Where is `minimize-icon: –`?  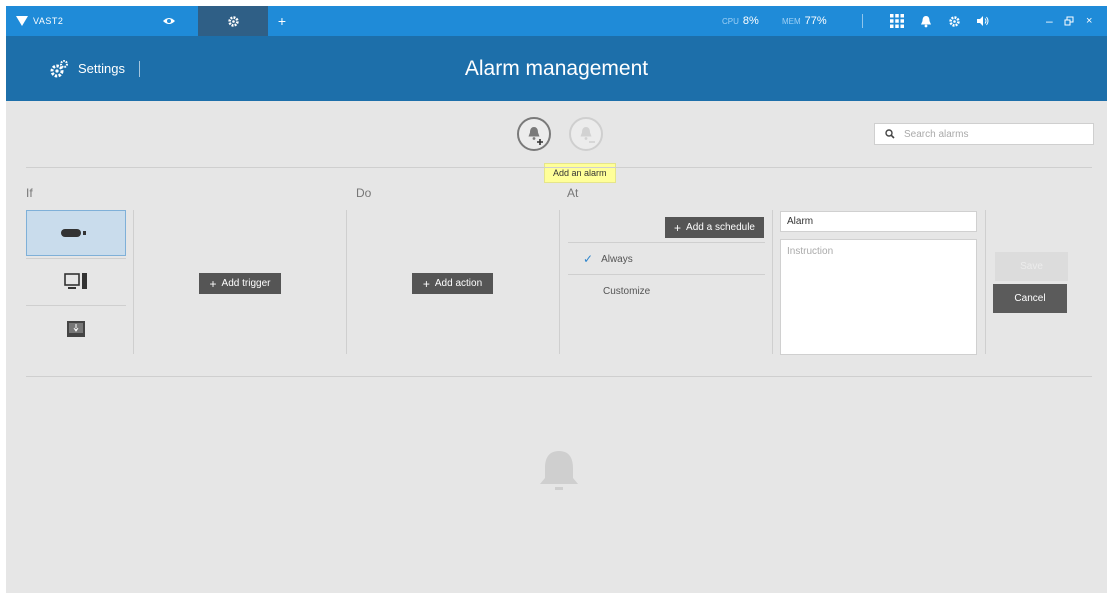
minimize-icon: – is located at coordinates (1049, 21).